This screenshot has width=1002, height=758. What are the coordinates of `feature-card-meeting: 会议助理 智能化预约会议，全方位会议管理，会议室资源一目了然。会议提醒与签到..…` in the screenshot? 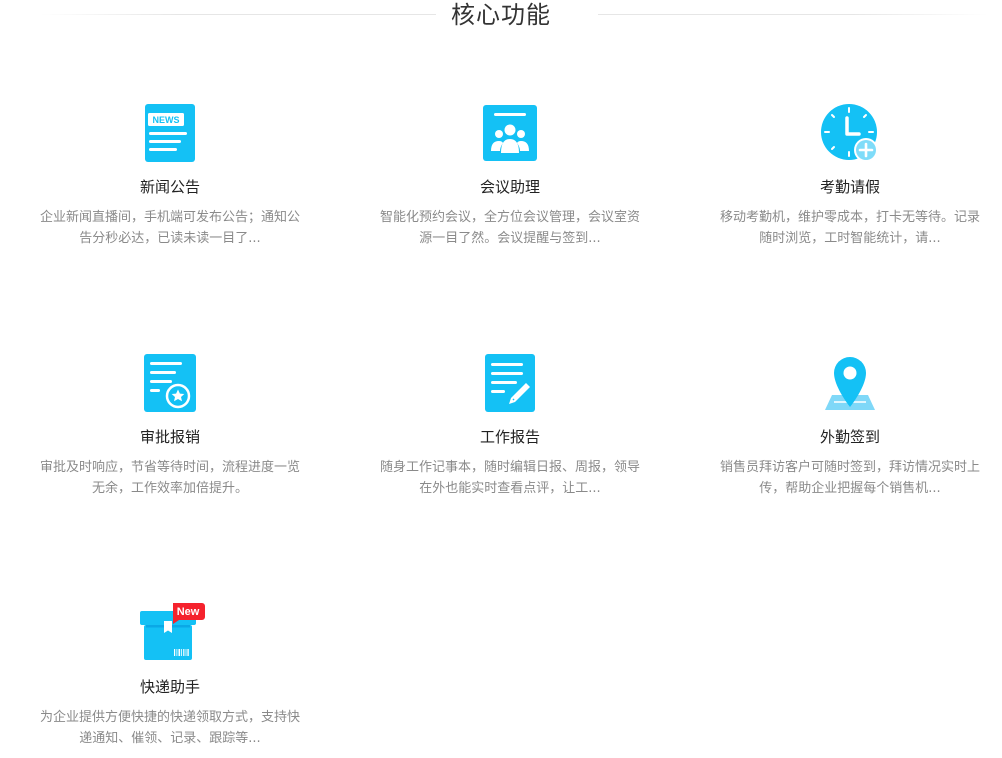 It's located at (510, 176).